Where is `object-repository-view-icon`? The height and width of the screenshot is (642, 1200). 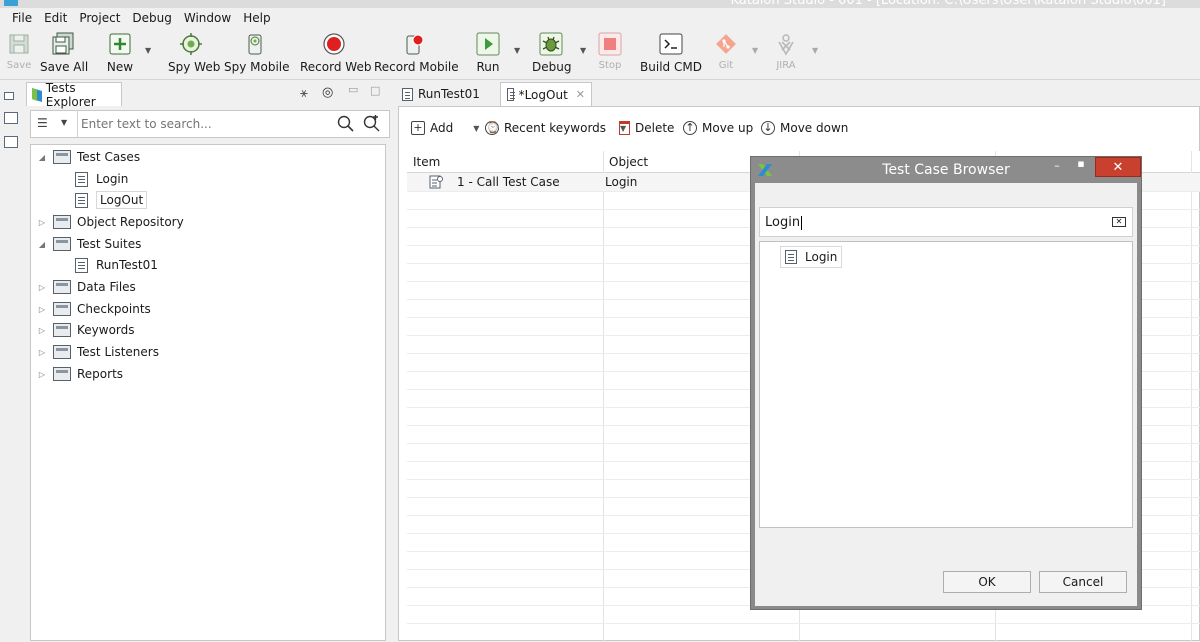 object-repository-view-icon is located at coordinates (11, 118).